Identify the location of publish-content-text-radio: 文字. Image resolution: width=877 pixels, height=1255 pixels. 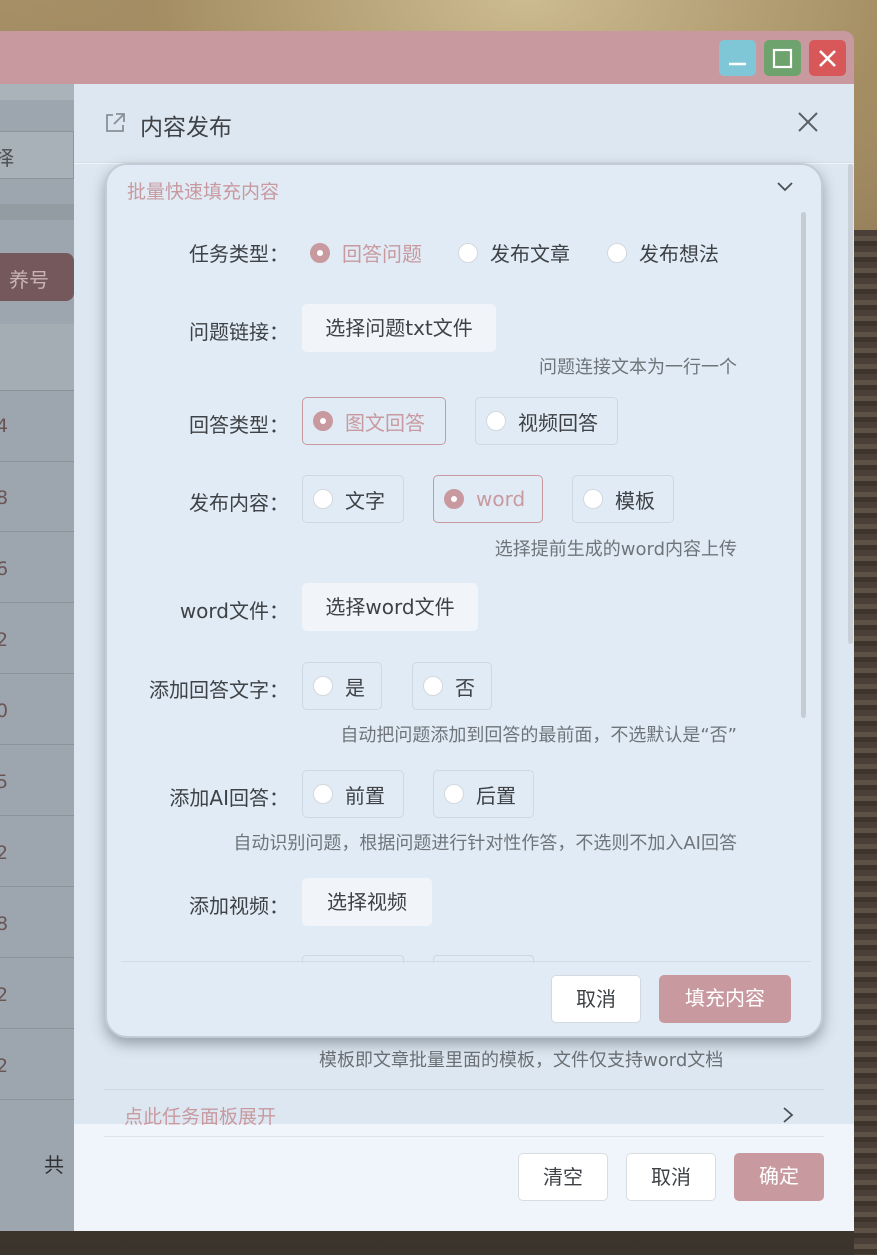
(353, 499).